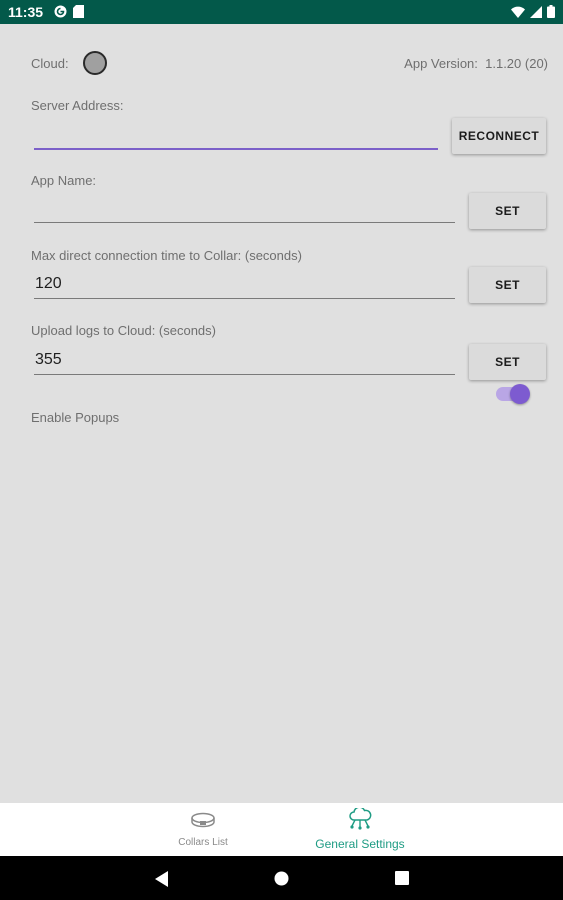  I want to click on reconnect-button: RECONNECT, so click(499, 136).